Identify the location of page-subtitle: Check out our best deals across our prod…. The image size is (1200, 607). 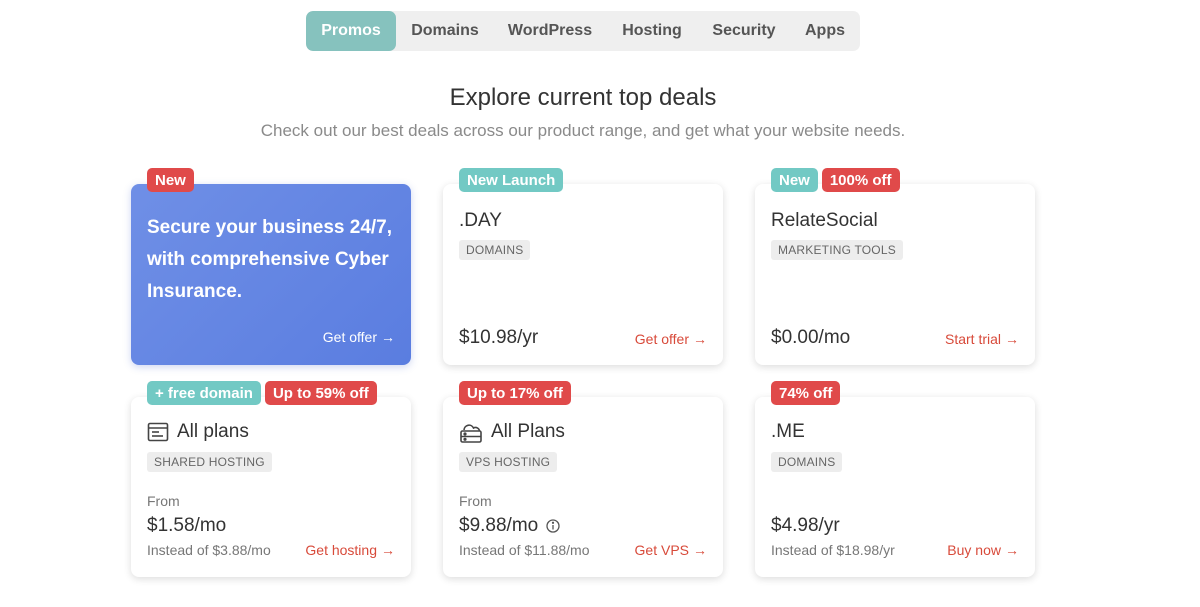
(583, 130).